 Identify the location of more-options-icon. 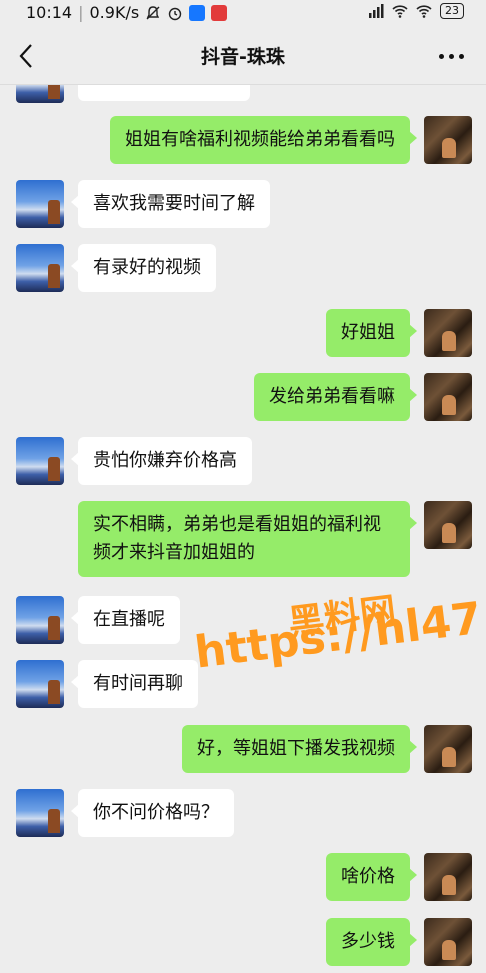
(451, 56).